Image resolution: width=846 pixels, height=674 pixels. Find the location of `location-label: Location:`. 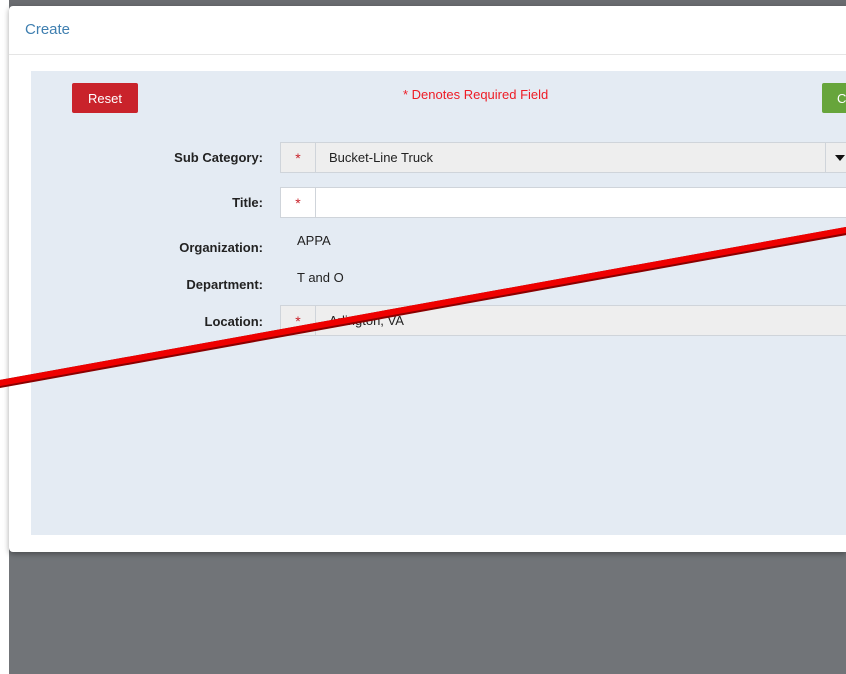

location-label: Location: is located at coordinates (234, 321).